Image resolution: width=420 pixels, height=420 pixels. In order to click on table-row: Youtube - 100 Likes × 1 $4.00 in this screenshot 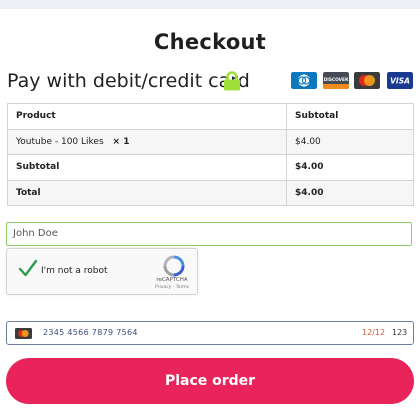, I will do `click(210, 141)`.